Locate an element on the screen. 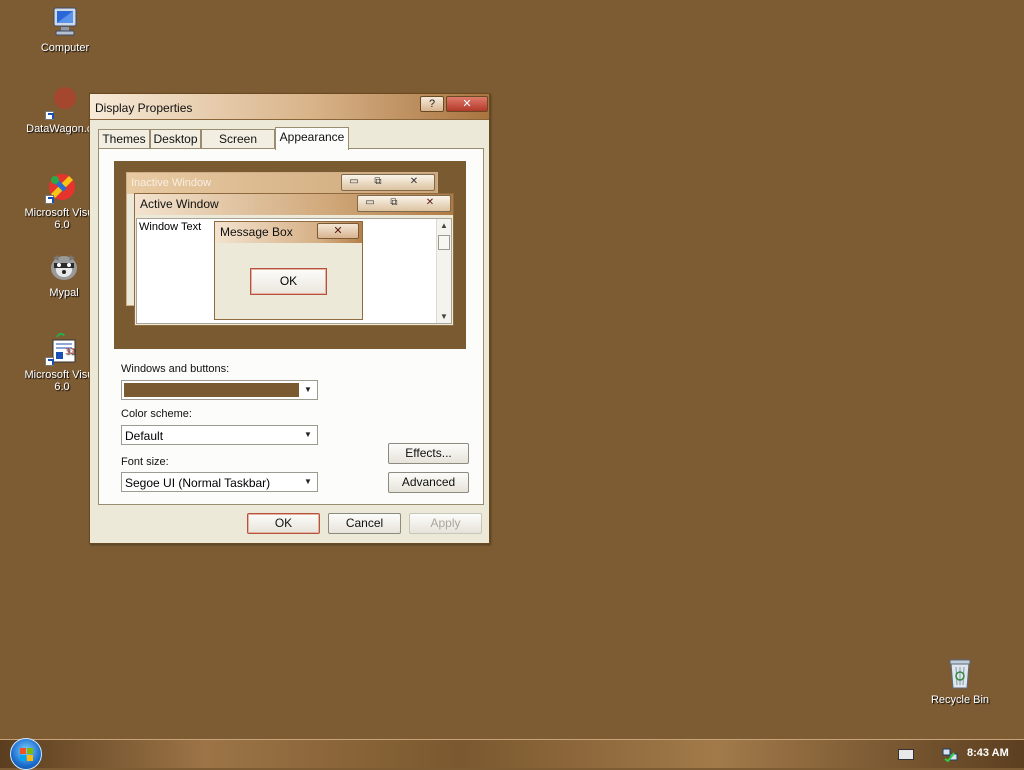  network-icon is located at coordinates (950, 755).